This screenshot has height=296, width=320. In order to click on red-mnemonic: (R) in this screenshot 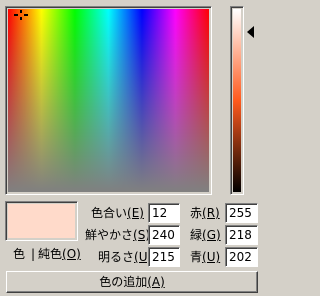, I will do `click(211, 213)`.